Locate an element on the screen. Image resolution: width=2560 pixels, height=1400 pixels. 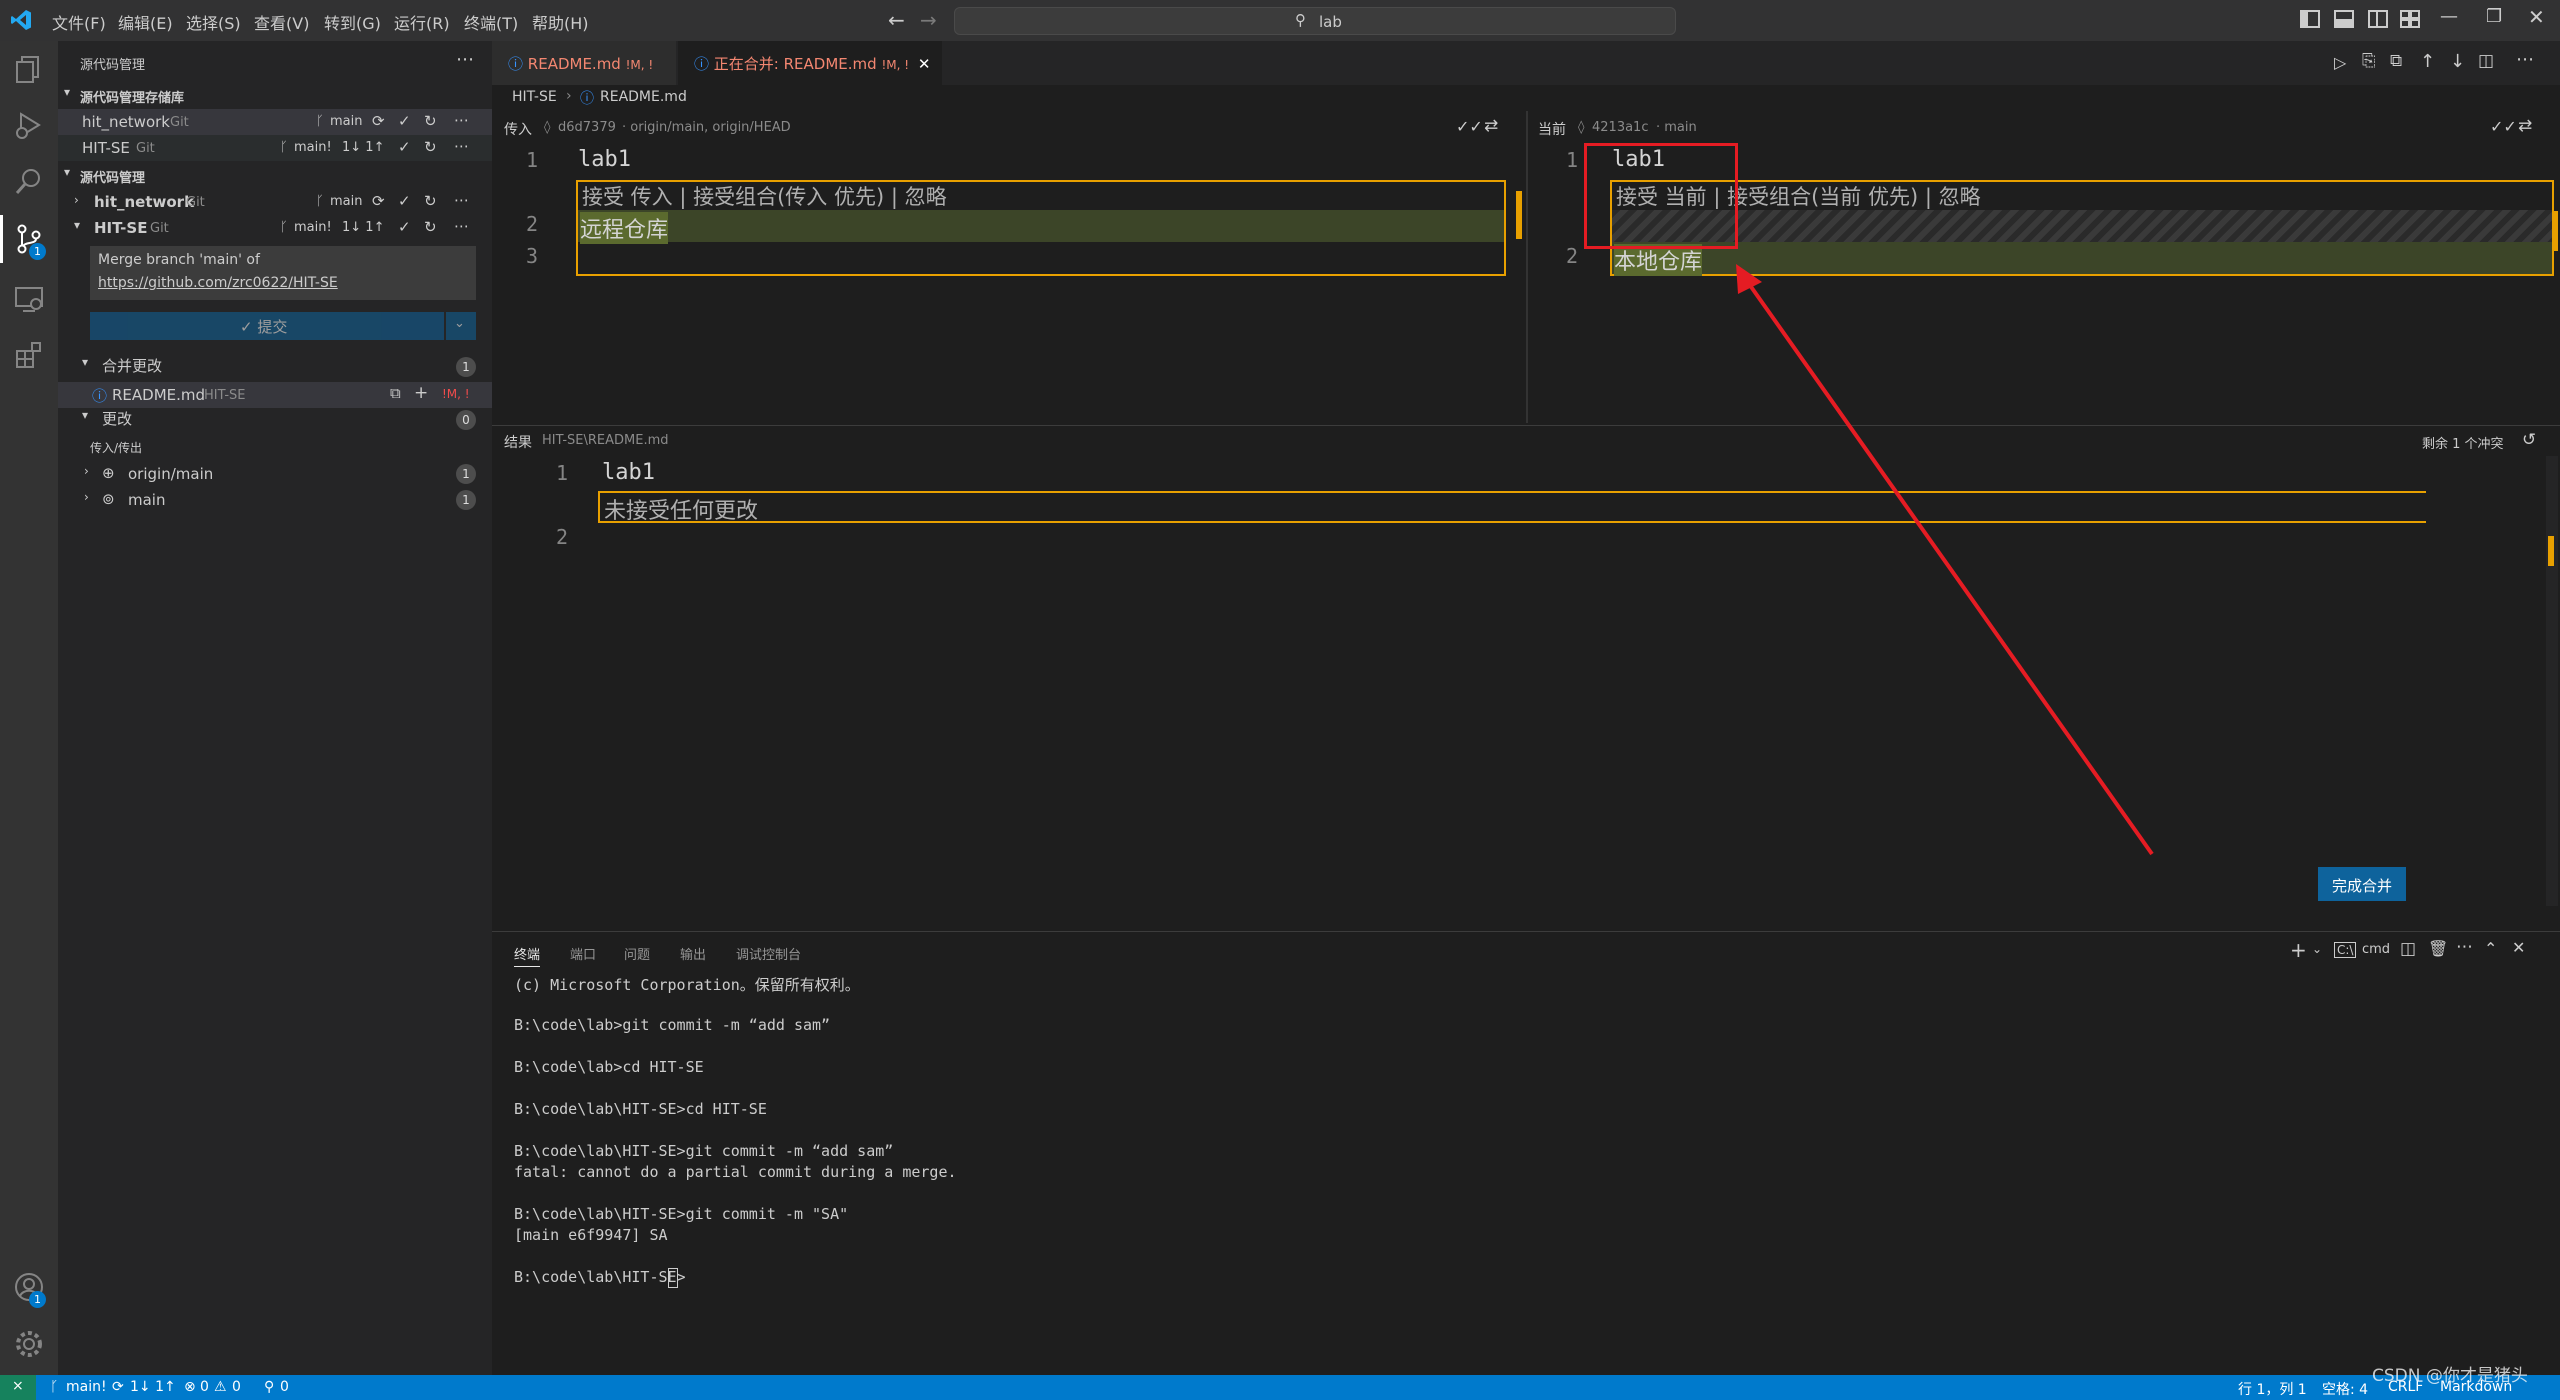
toggle-secondary-sidebar-icon is located at coordinates (2378, 19).